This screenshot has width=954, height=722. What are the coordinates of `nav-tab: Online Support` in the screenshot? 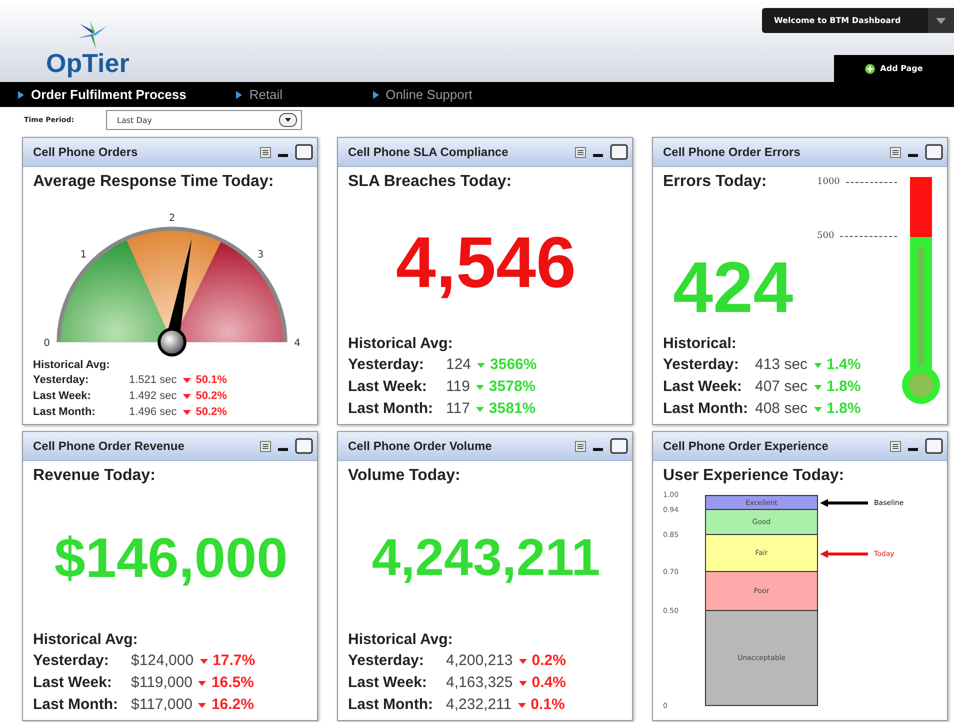 It's located at (422, 94).